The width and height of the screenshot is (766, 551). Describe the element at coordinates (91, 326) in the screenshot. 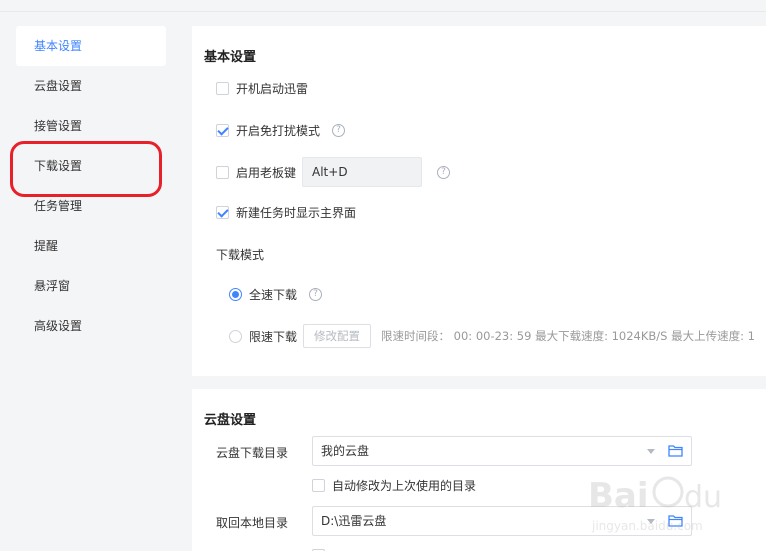

I see `sidebar-item-advanced: 高级设置` at that location.